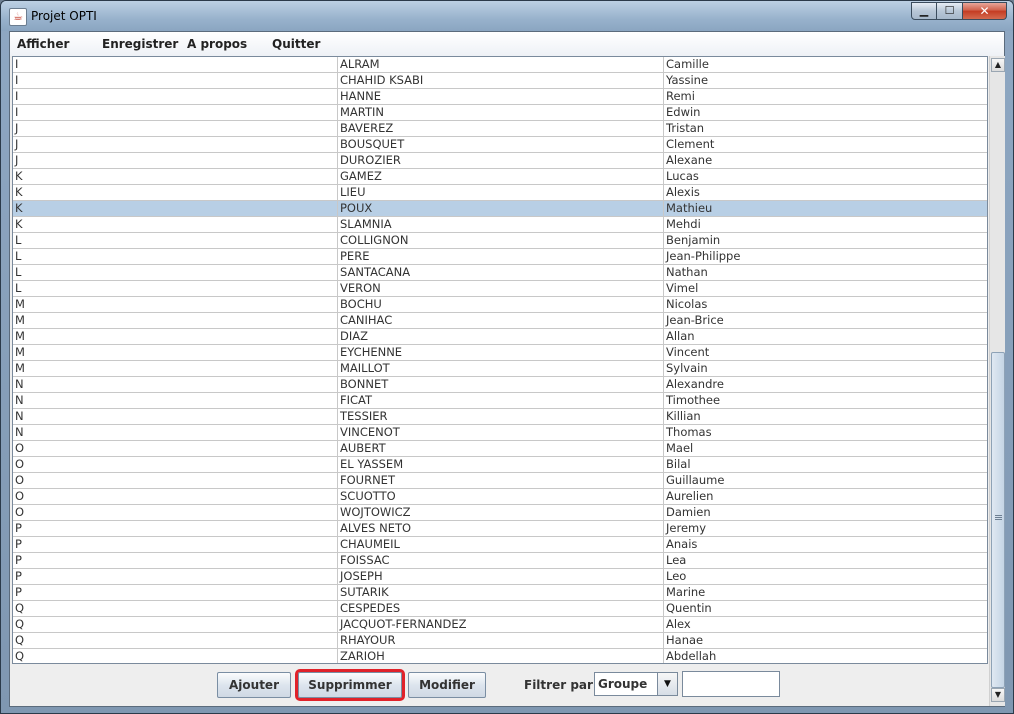  Describe the element at coordinates (690, 144) in the screenshot. I see `first-name-cell: Clement` at that location.